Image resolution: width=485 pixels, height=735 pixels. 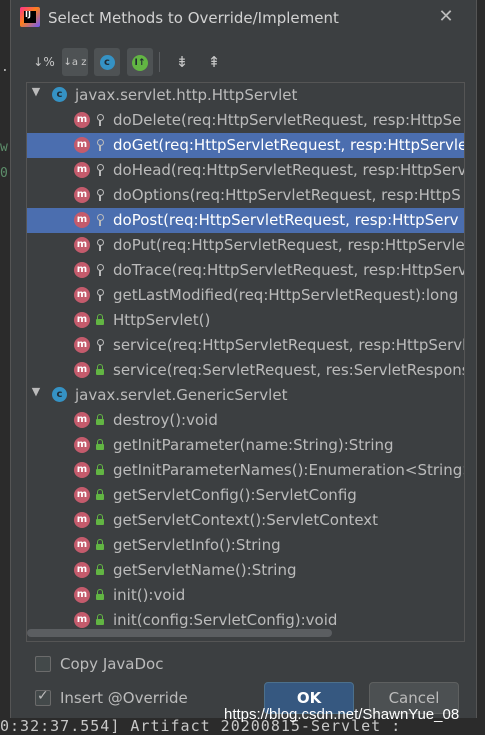 I want to click on copy-javadoc-label: Copy JavaDoc, so click(x=112, y=664).